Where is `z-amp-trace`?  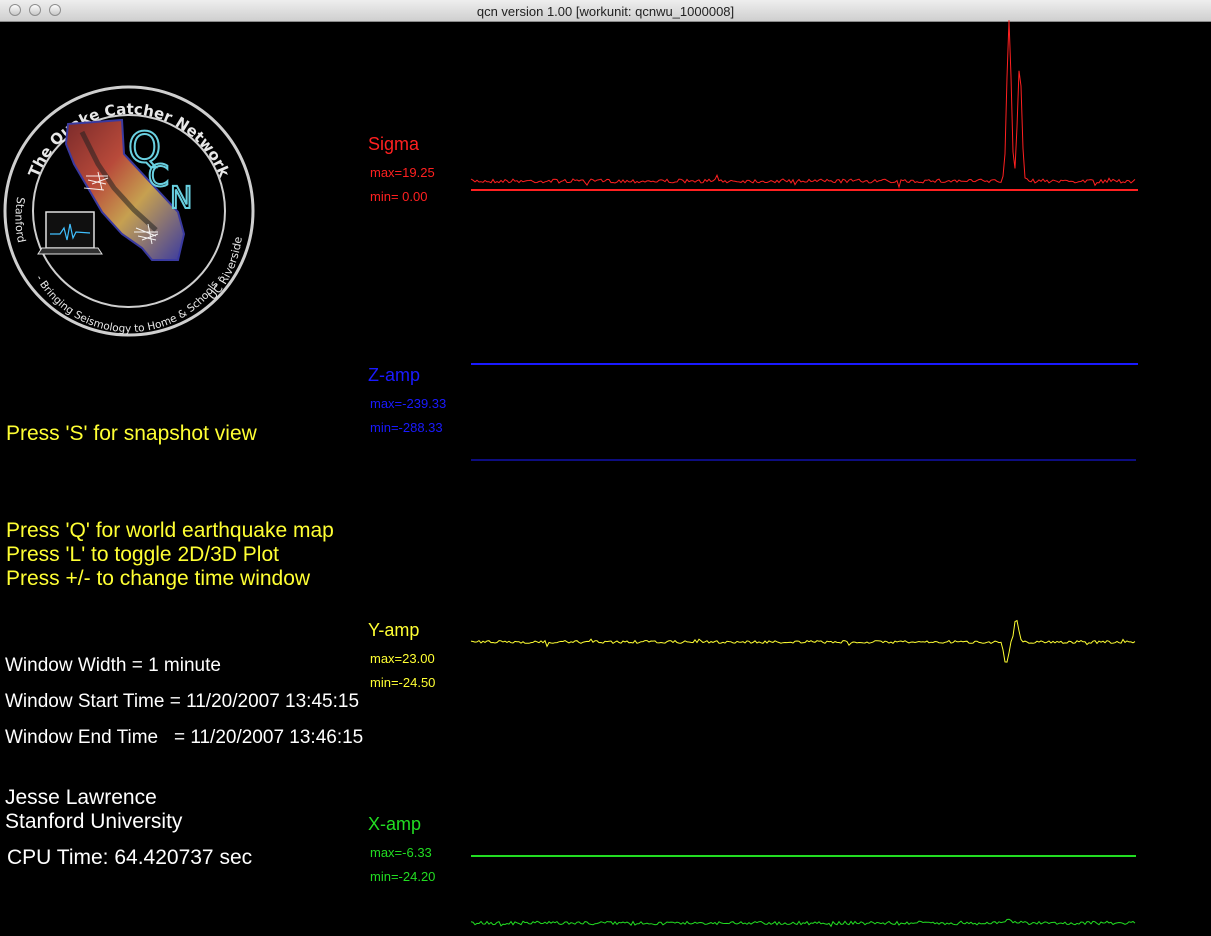
z-amp-trace is located at coordinates (804, 412).